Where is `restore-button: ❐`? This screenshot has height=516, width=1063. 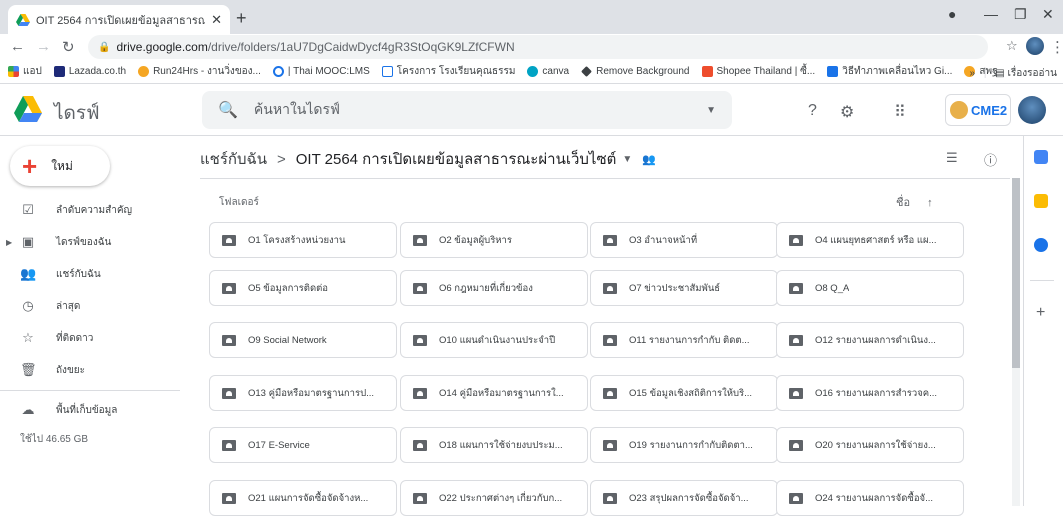 restore-button: ❐ is located at coordinates (1020, 14).